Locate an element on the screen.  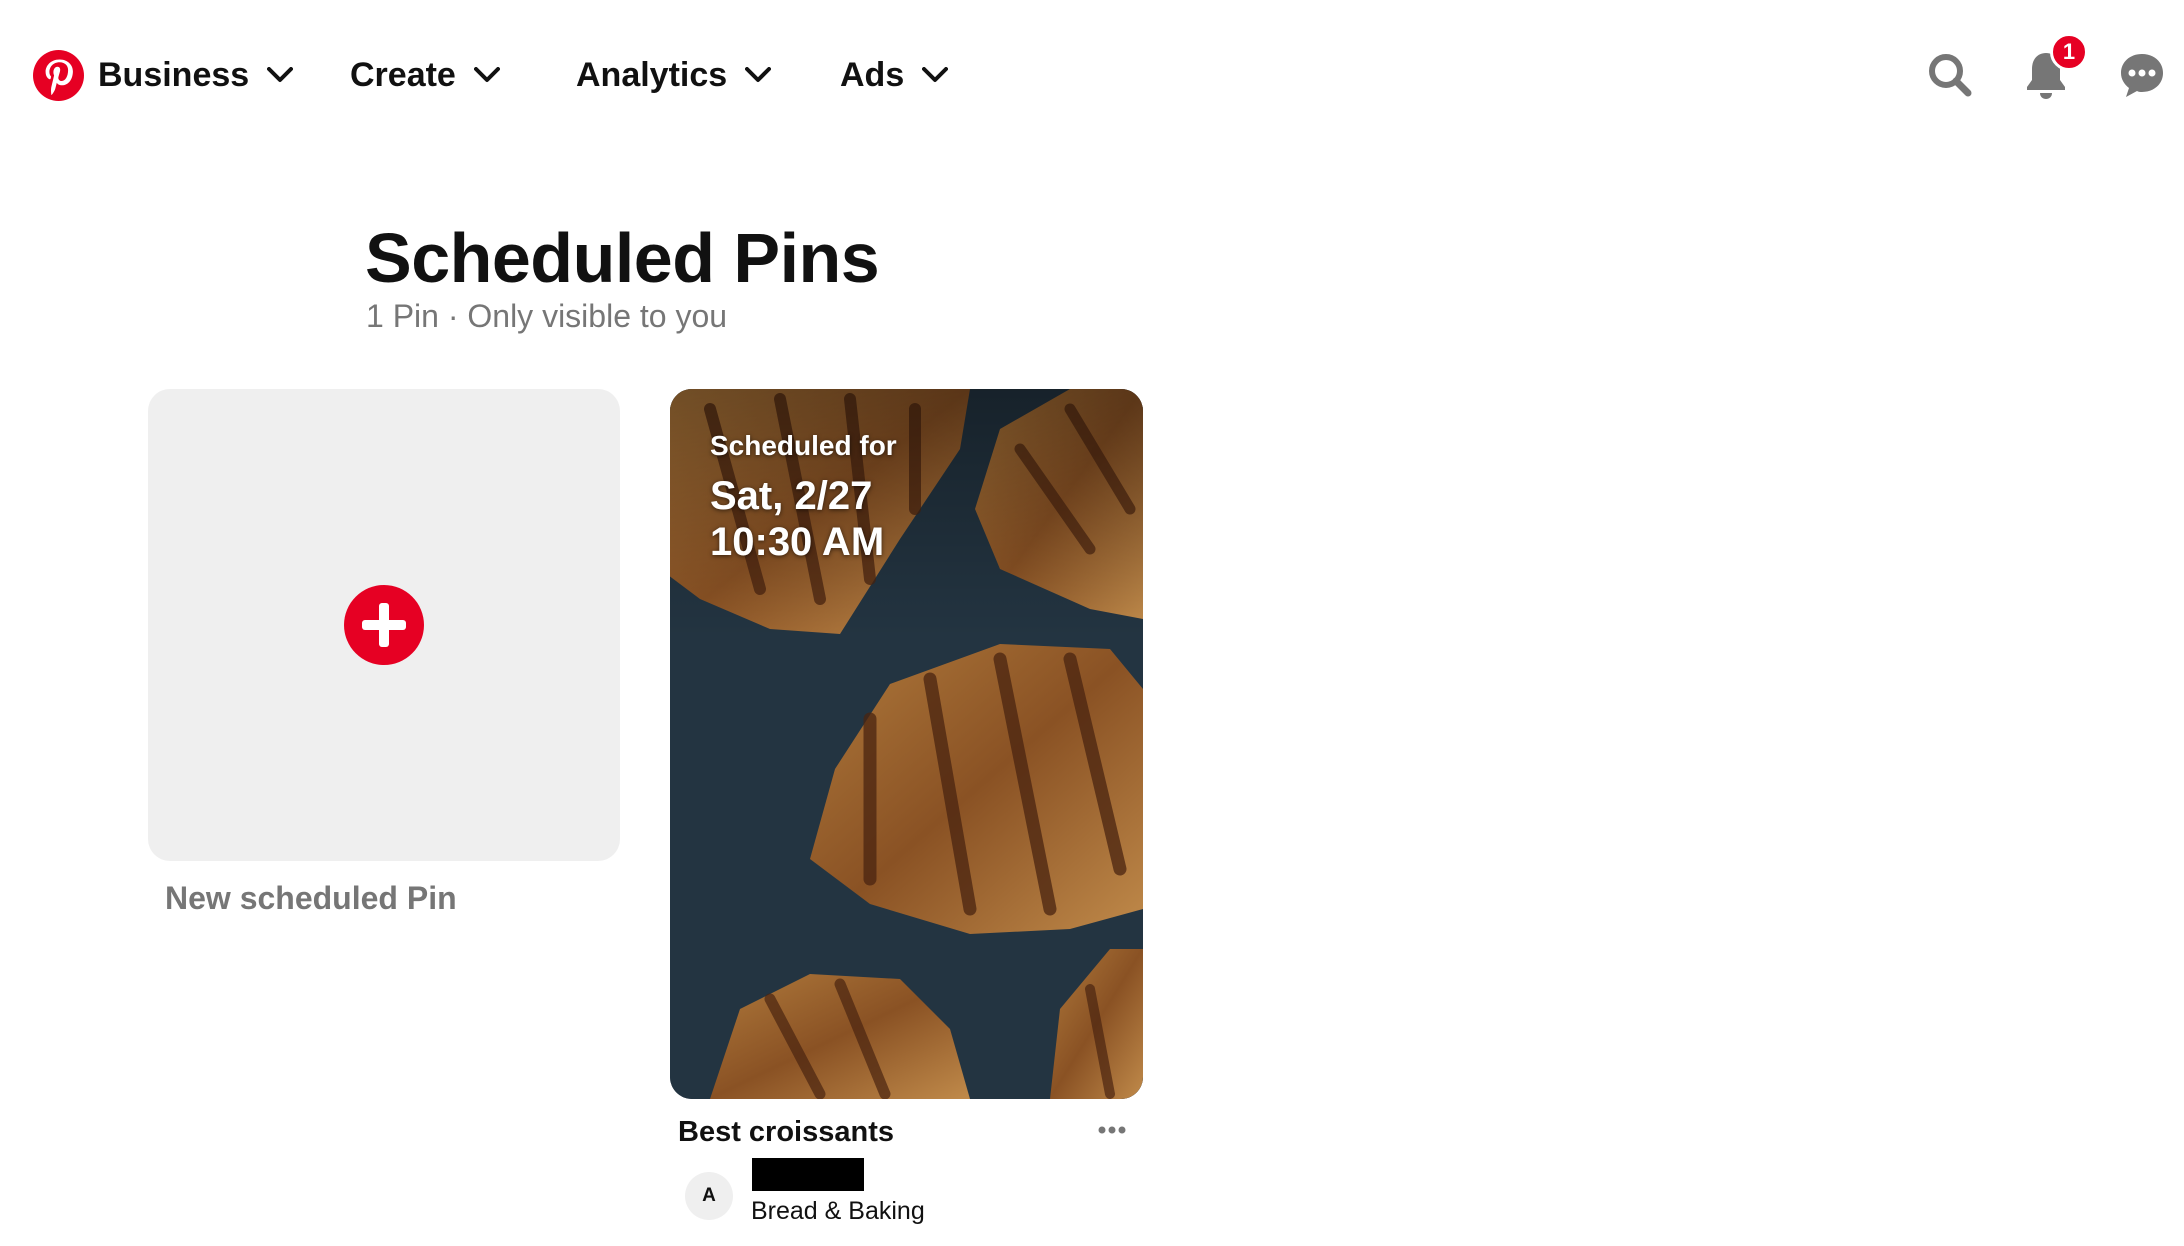
messages-button is located at coordinates (2142, 75).